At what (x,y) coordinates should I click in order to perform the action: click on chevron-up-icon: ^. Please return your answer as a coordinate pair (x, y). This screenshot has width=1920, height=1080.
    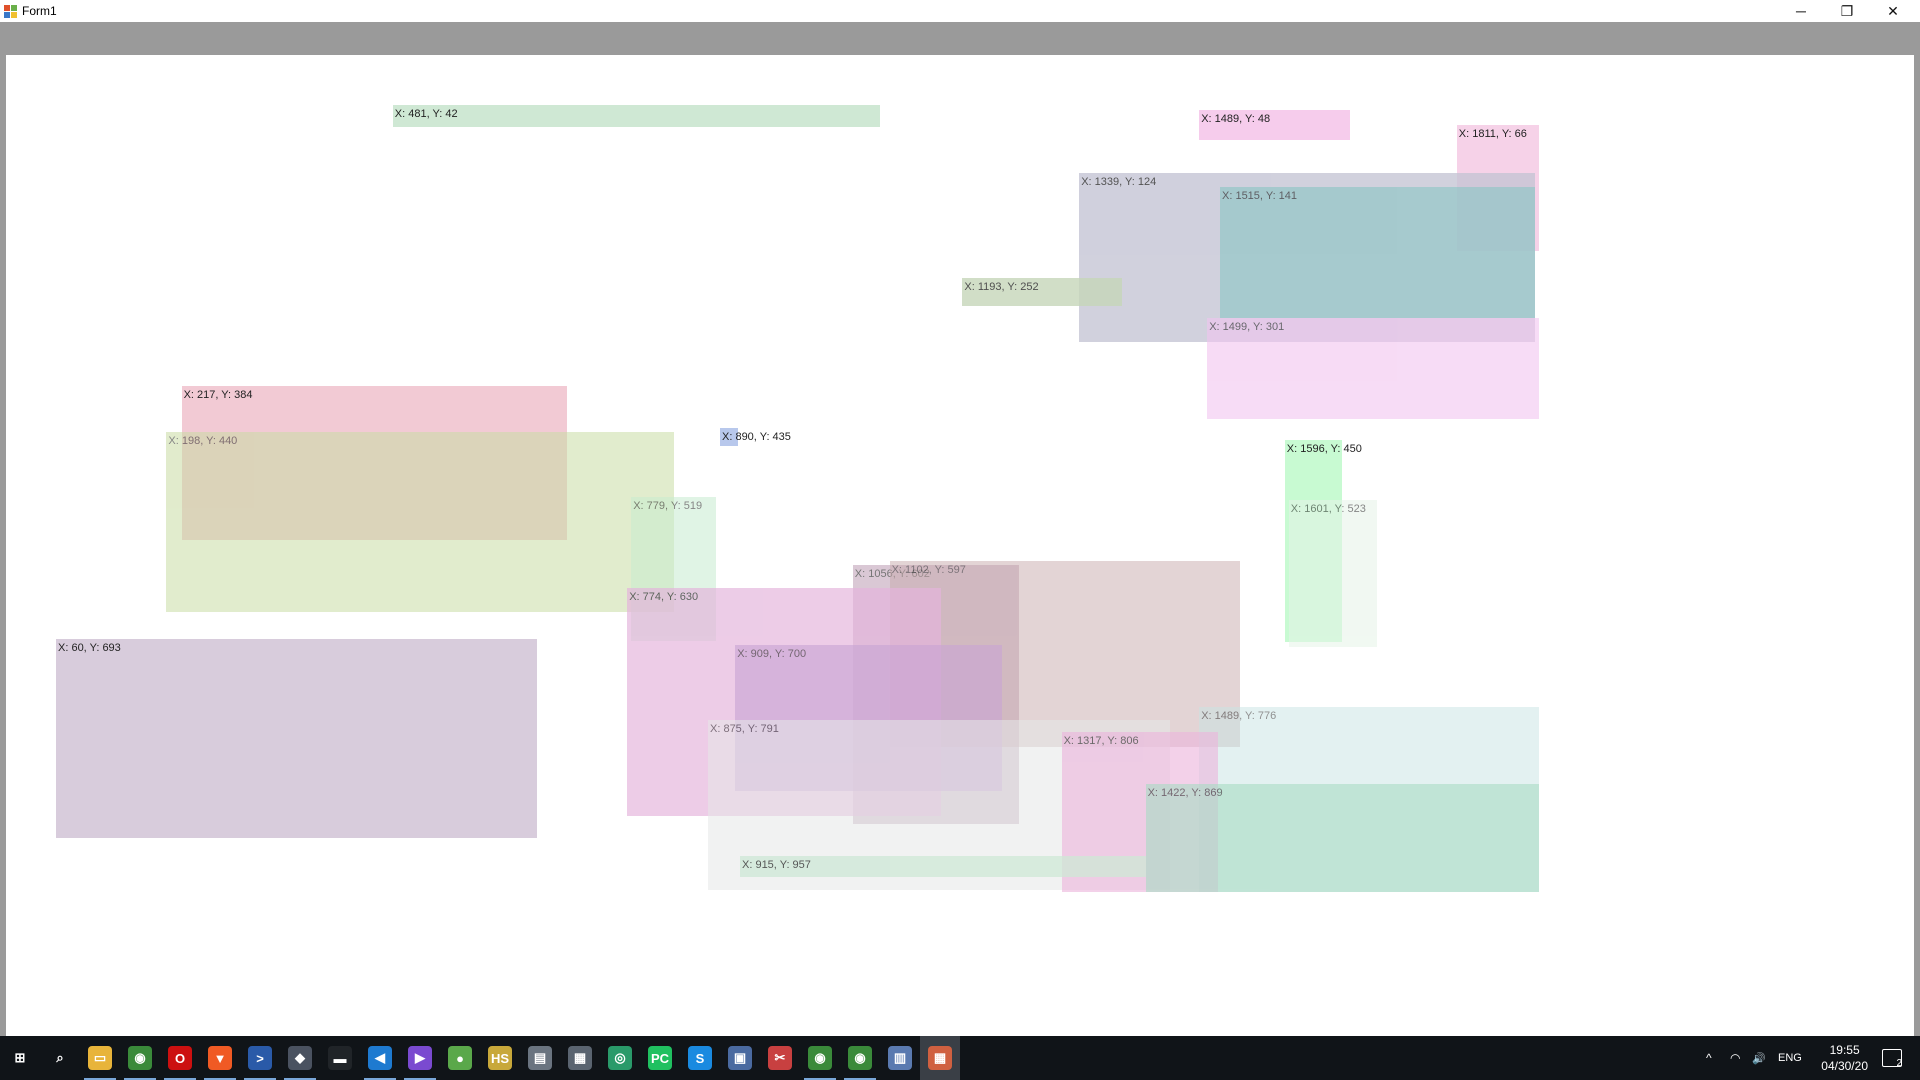
    Looking at the image, I should click on (1709, 1058).